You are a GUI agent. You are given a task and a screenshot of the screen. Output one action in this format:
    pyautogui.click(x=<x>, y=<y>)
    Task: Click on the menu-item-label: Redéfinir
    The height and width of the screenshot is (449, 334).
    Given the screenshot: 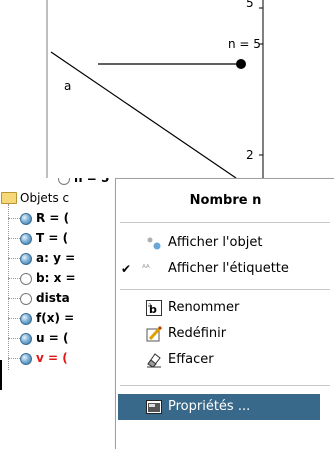 What is the action you would take?
    pyautogui.click(x=197, y=333)
    